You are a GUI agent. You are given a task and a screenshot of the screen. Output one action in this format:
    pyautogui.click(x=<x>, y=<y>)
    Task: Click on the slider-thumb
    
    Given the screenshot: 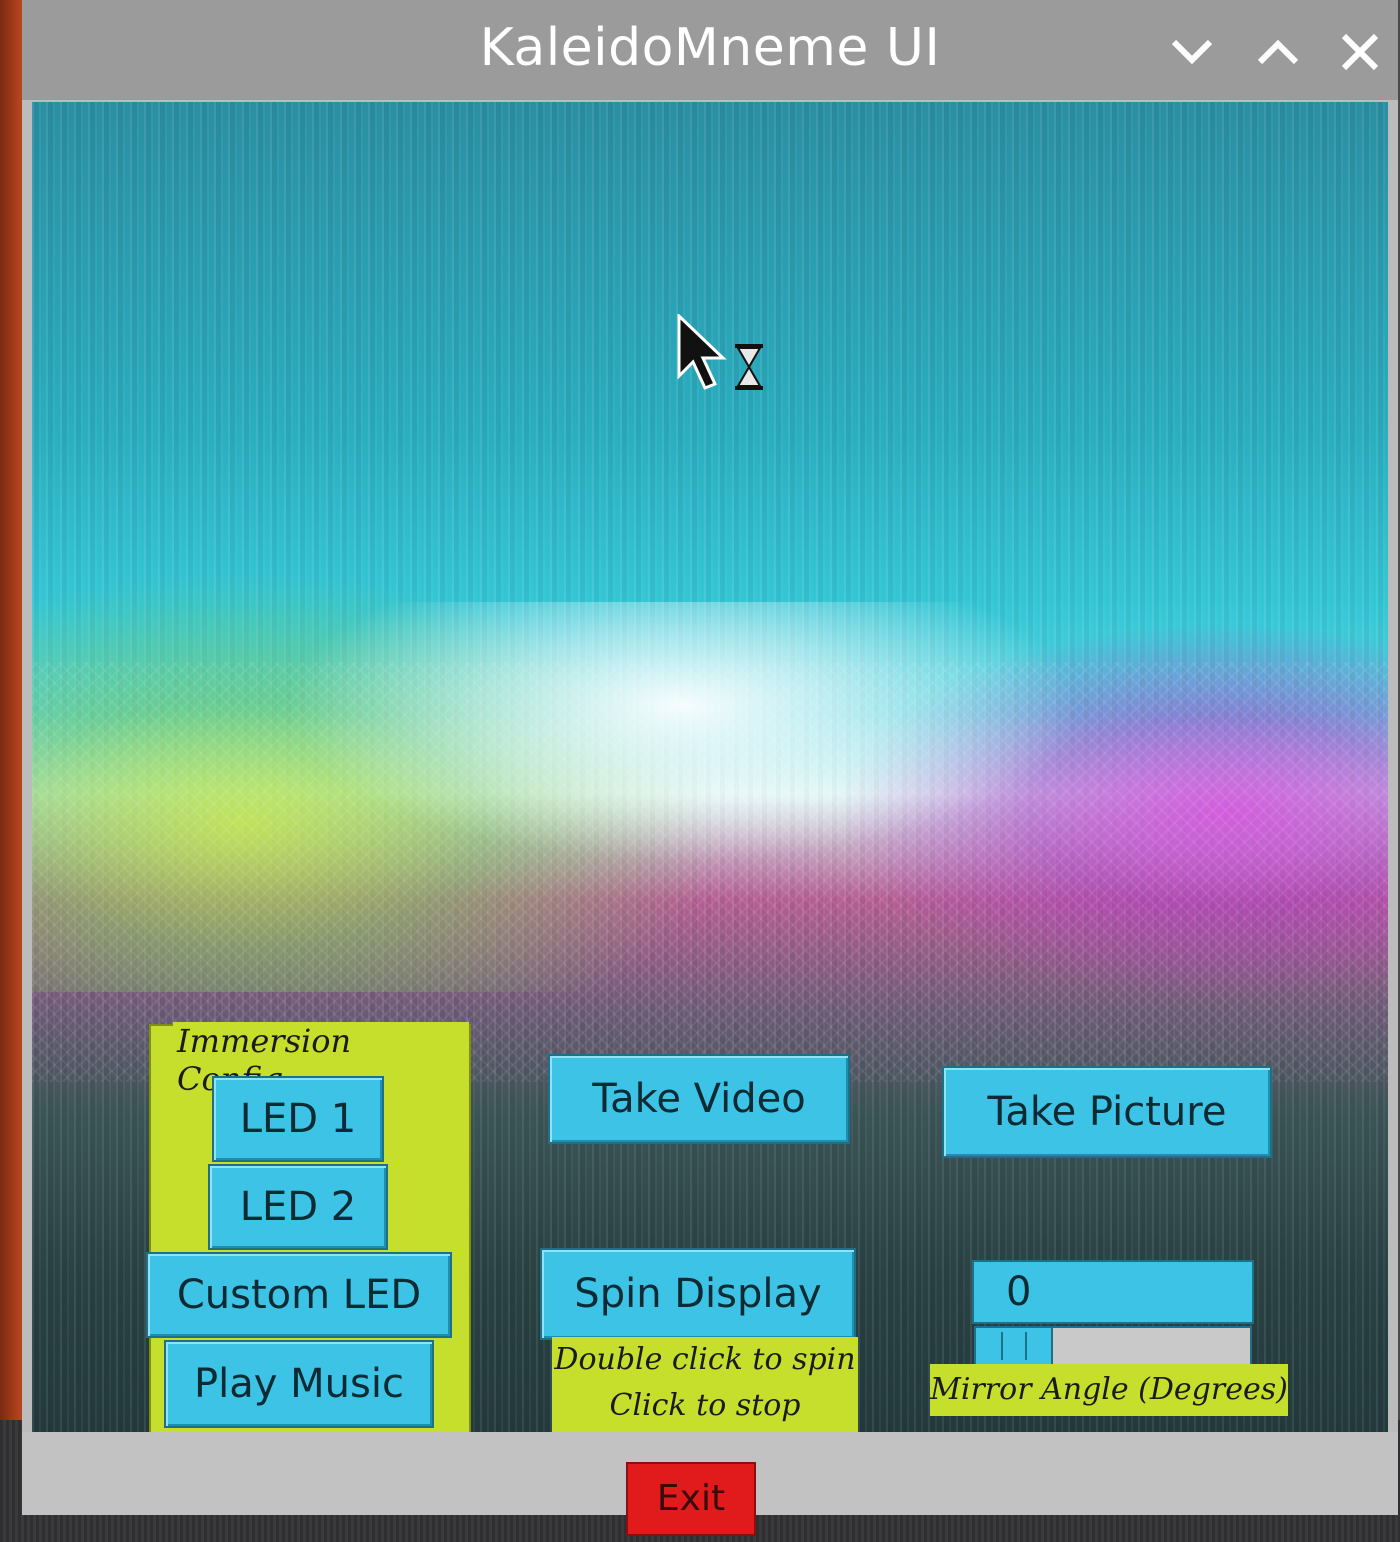 What is the action you would take?
    pyautogui.click(x=1014, y=1346)
    